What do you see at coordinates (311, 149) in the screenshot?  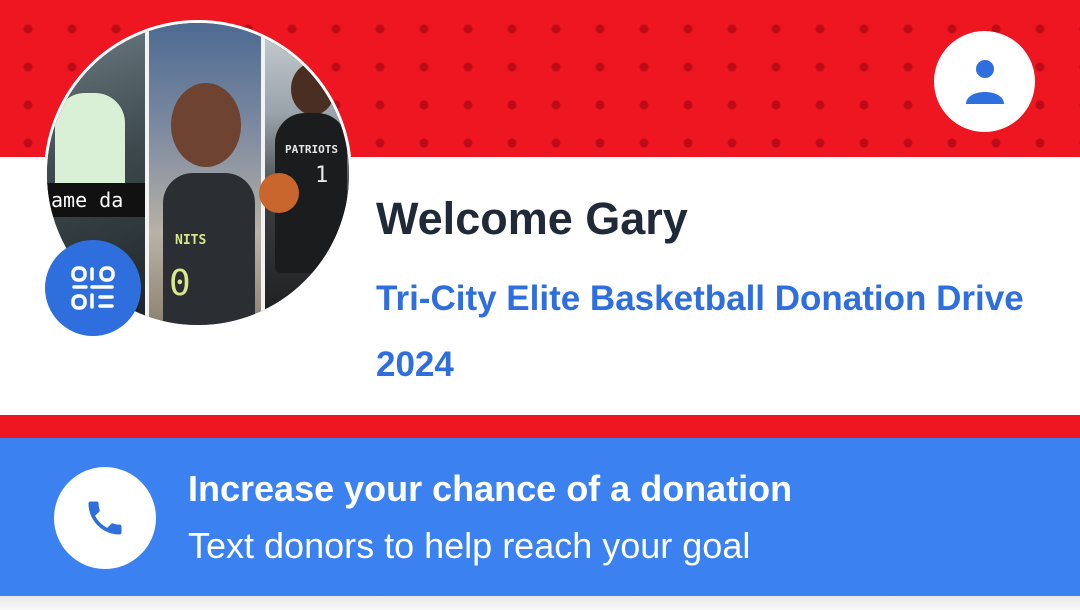 I see `jersey-lettering: PATRIOTS` at bounding box center [311, 149].